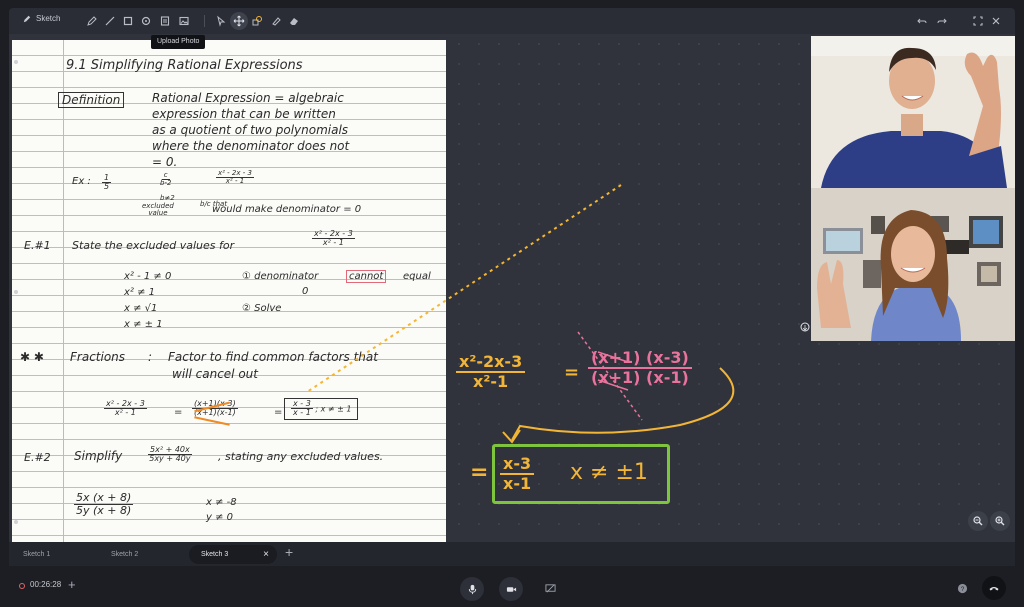 This screenshot has height=607, width=1024. What do you see at coordinates (517, 483) in the screenshot?
I see `fraction-denominator: x-1` at bounding box center [517, 483].